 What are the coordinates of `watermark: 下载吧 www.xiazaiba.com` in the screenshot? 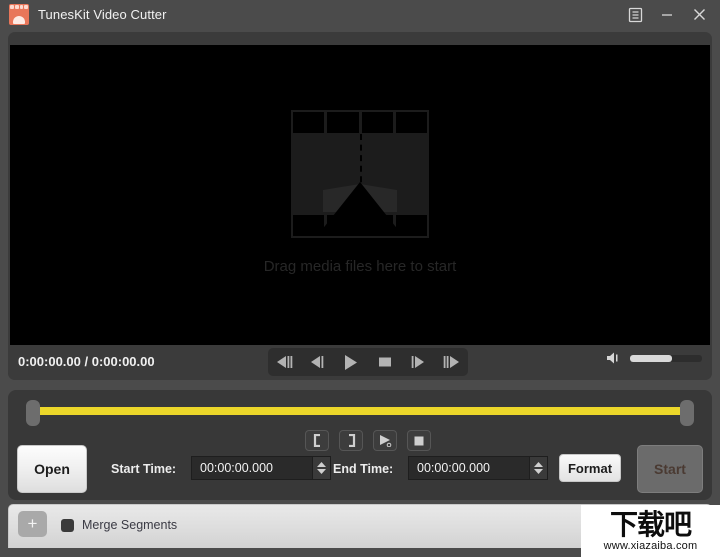 It's located at (650, 531).